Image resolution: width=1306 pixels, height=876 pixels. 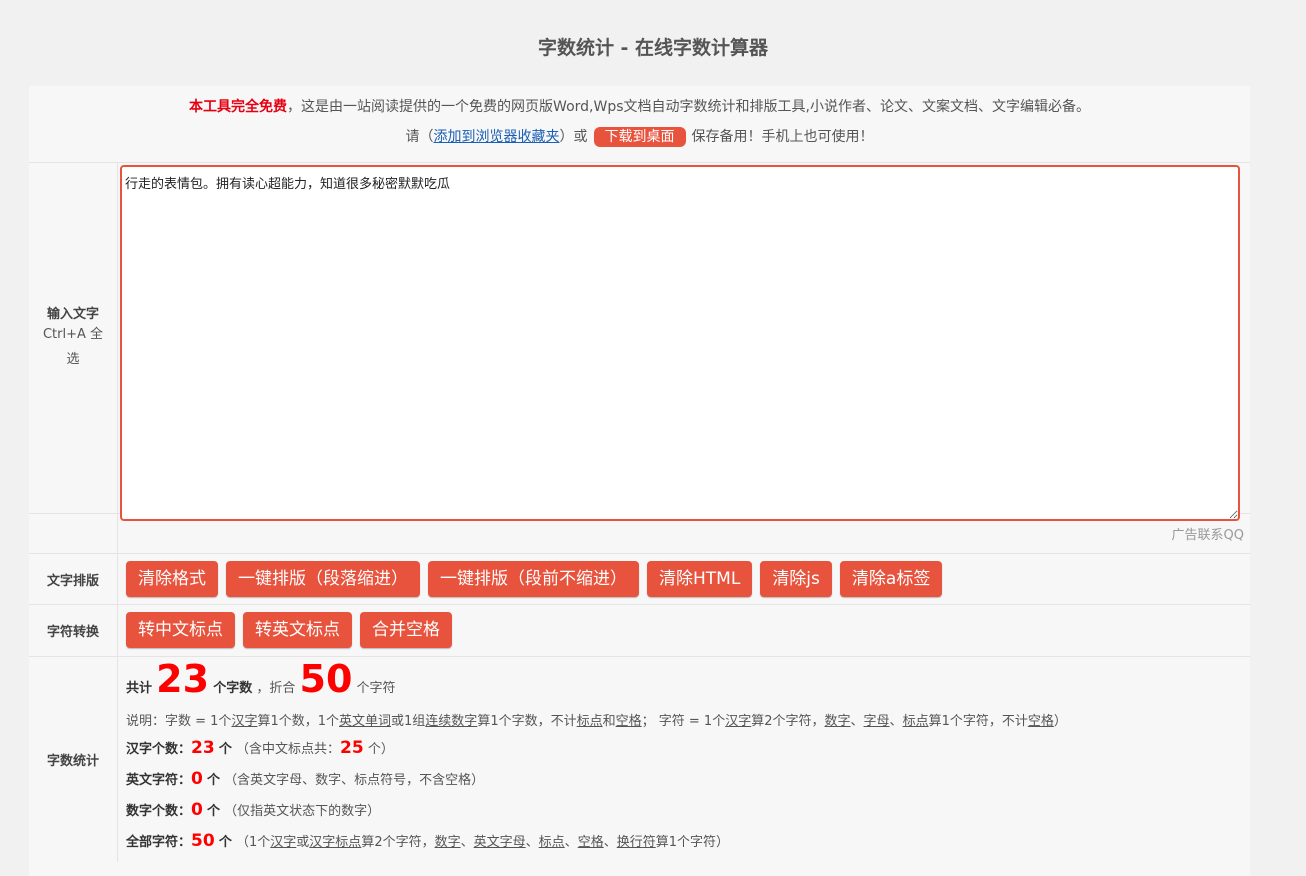 I want to click on page-title: 字数统计 - 在线字数计算器, so click(x=653, y=48).